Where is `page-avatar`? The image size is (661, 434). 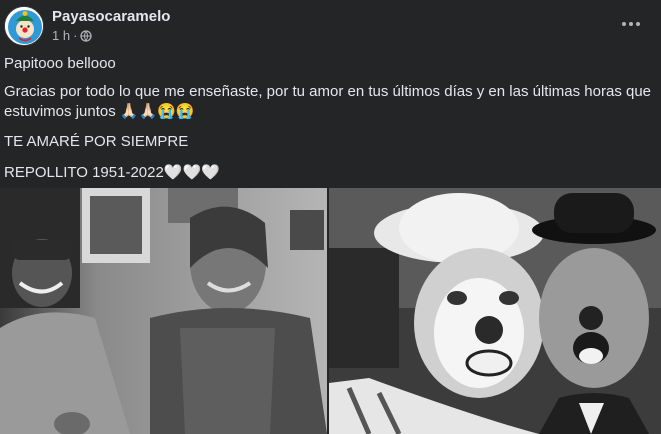
page-avatar is located at coordinates (24, 26).